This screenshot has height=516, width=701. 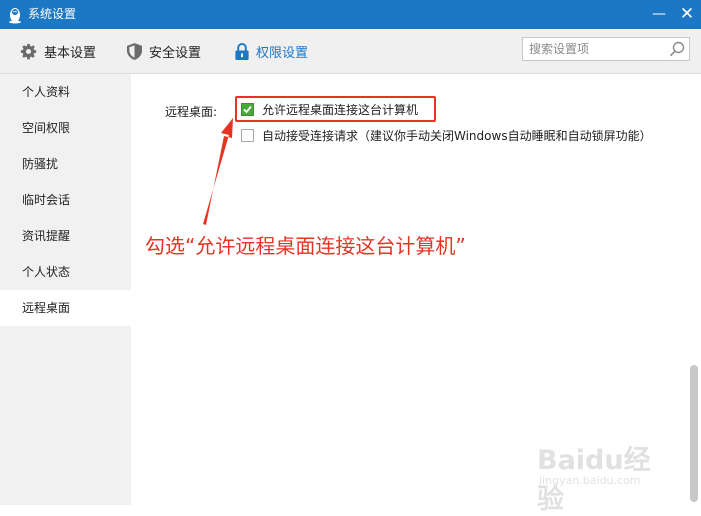 I want to click on tab-security-settings-label: 安全设置, so click(x=175, y=53).